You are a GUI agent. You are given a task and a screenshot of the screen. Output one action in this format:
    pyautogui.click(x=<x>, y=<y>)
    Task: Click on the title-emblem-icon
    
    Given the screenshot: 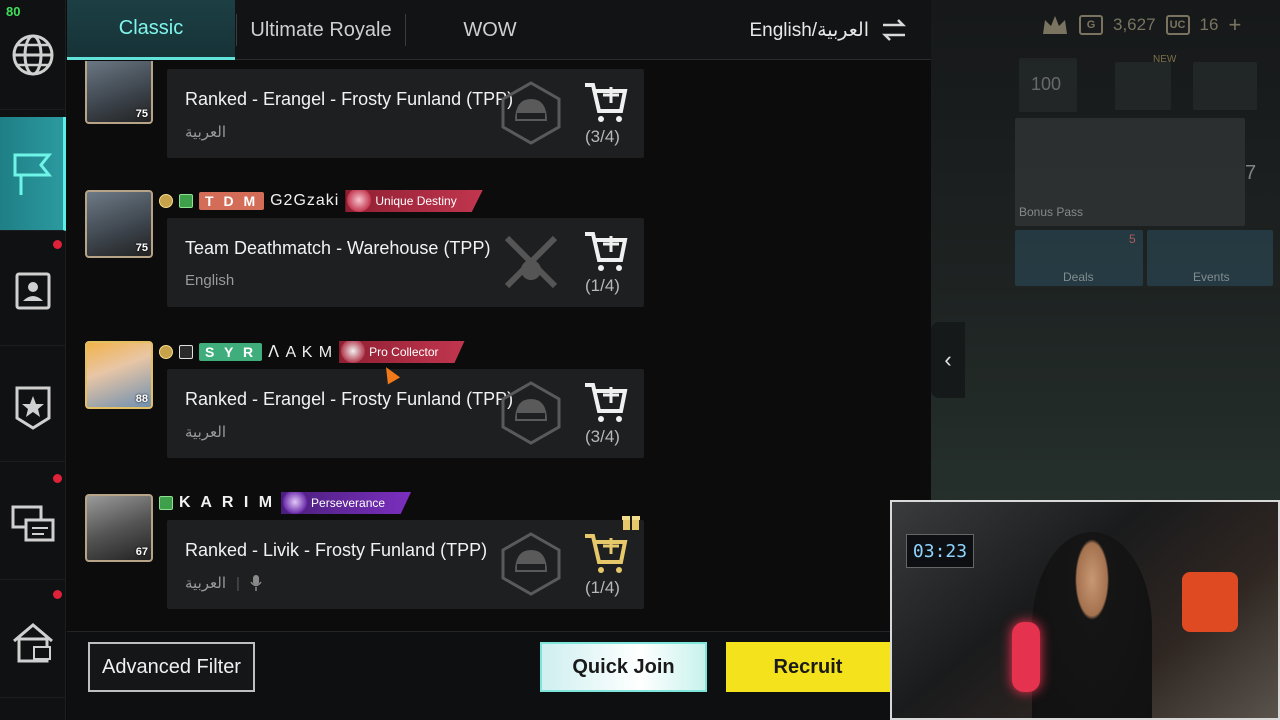 What is the action you would take?
    pyautogui.click(x=359, y=201)
    